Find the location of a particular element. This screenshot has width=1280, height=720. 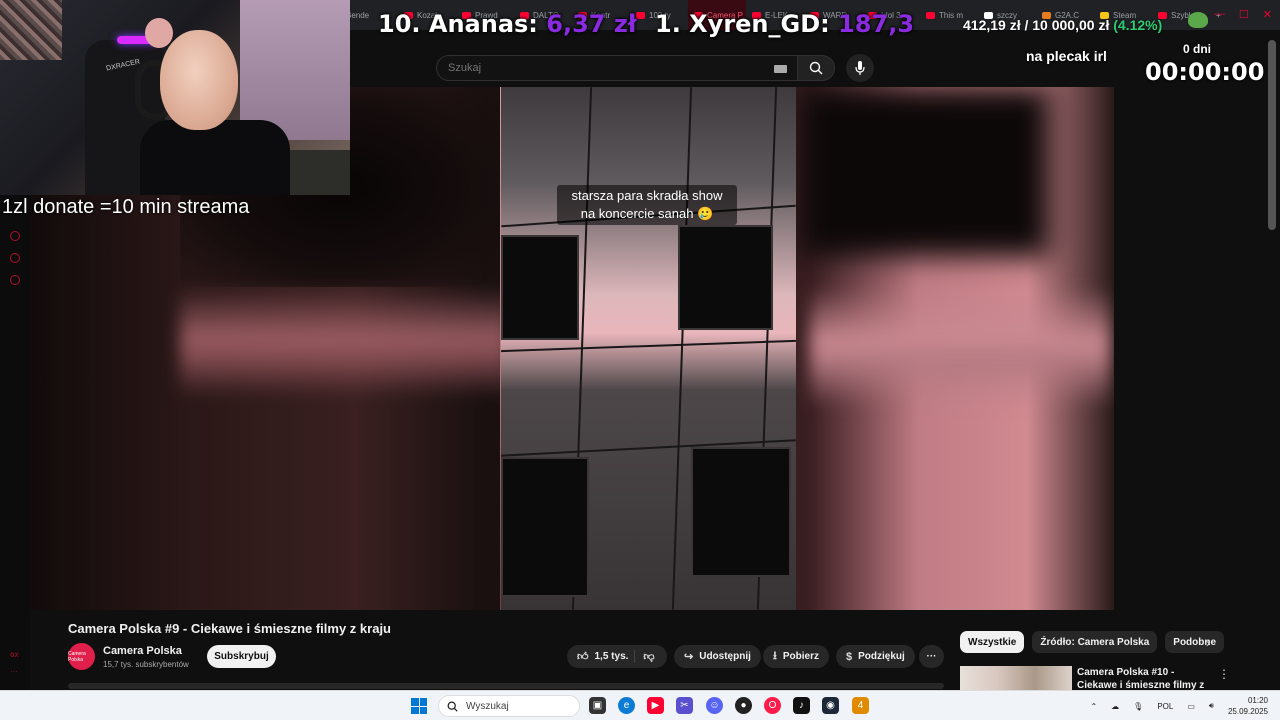

donate-info: 1zl donate =10 min streama is located at coordinates (126, 207).